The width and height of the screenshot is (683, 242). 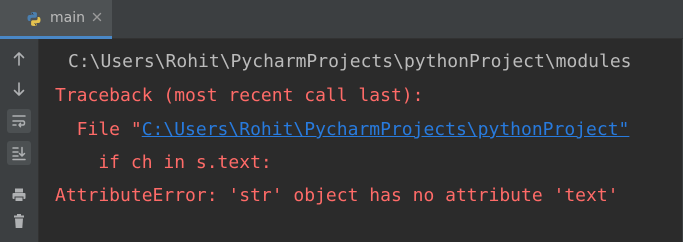 I want to click on down-button, so click(x=19, y=89).